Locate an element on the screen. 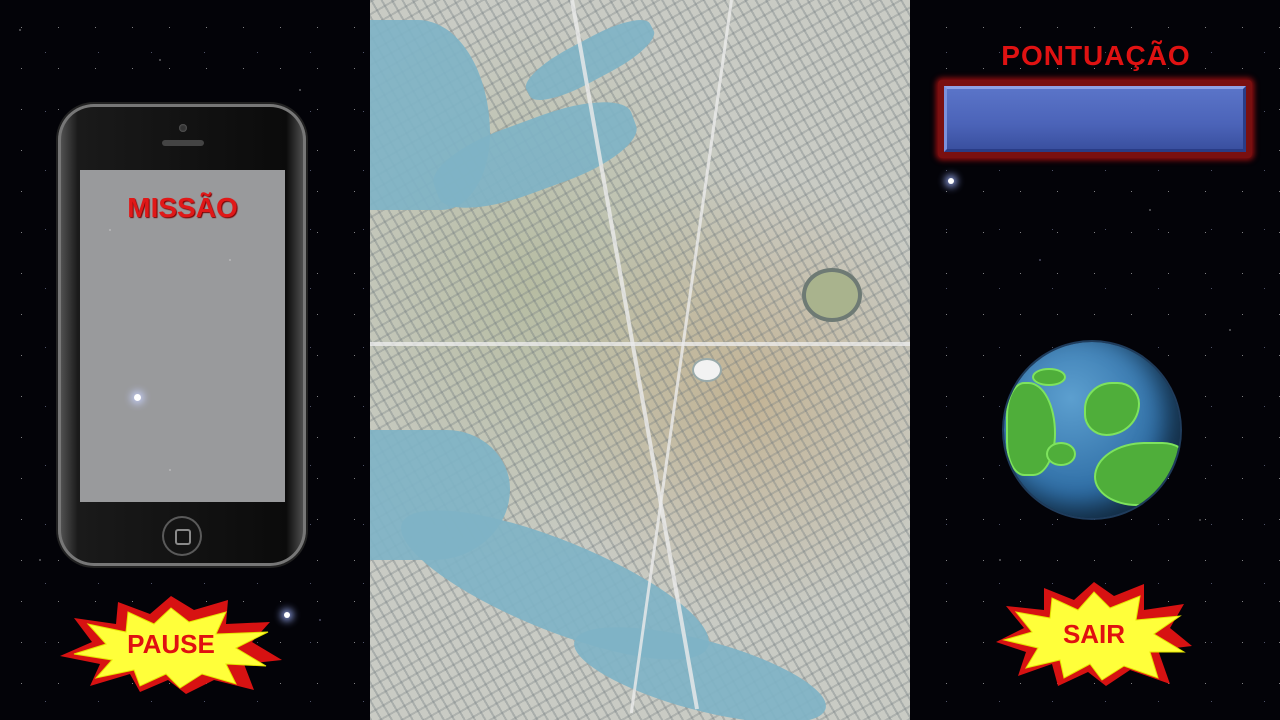 This screenshot has height=720, width=1280. park-landmark is located at coordinates (832, 295).